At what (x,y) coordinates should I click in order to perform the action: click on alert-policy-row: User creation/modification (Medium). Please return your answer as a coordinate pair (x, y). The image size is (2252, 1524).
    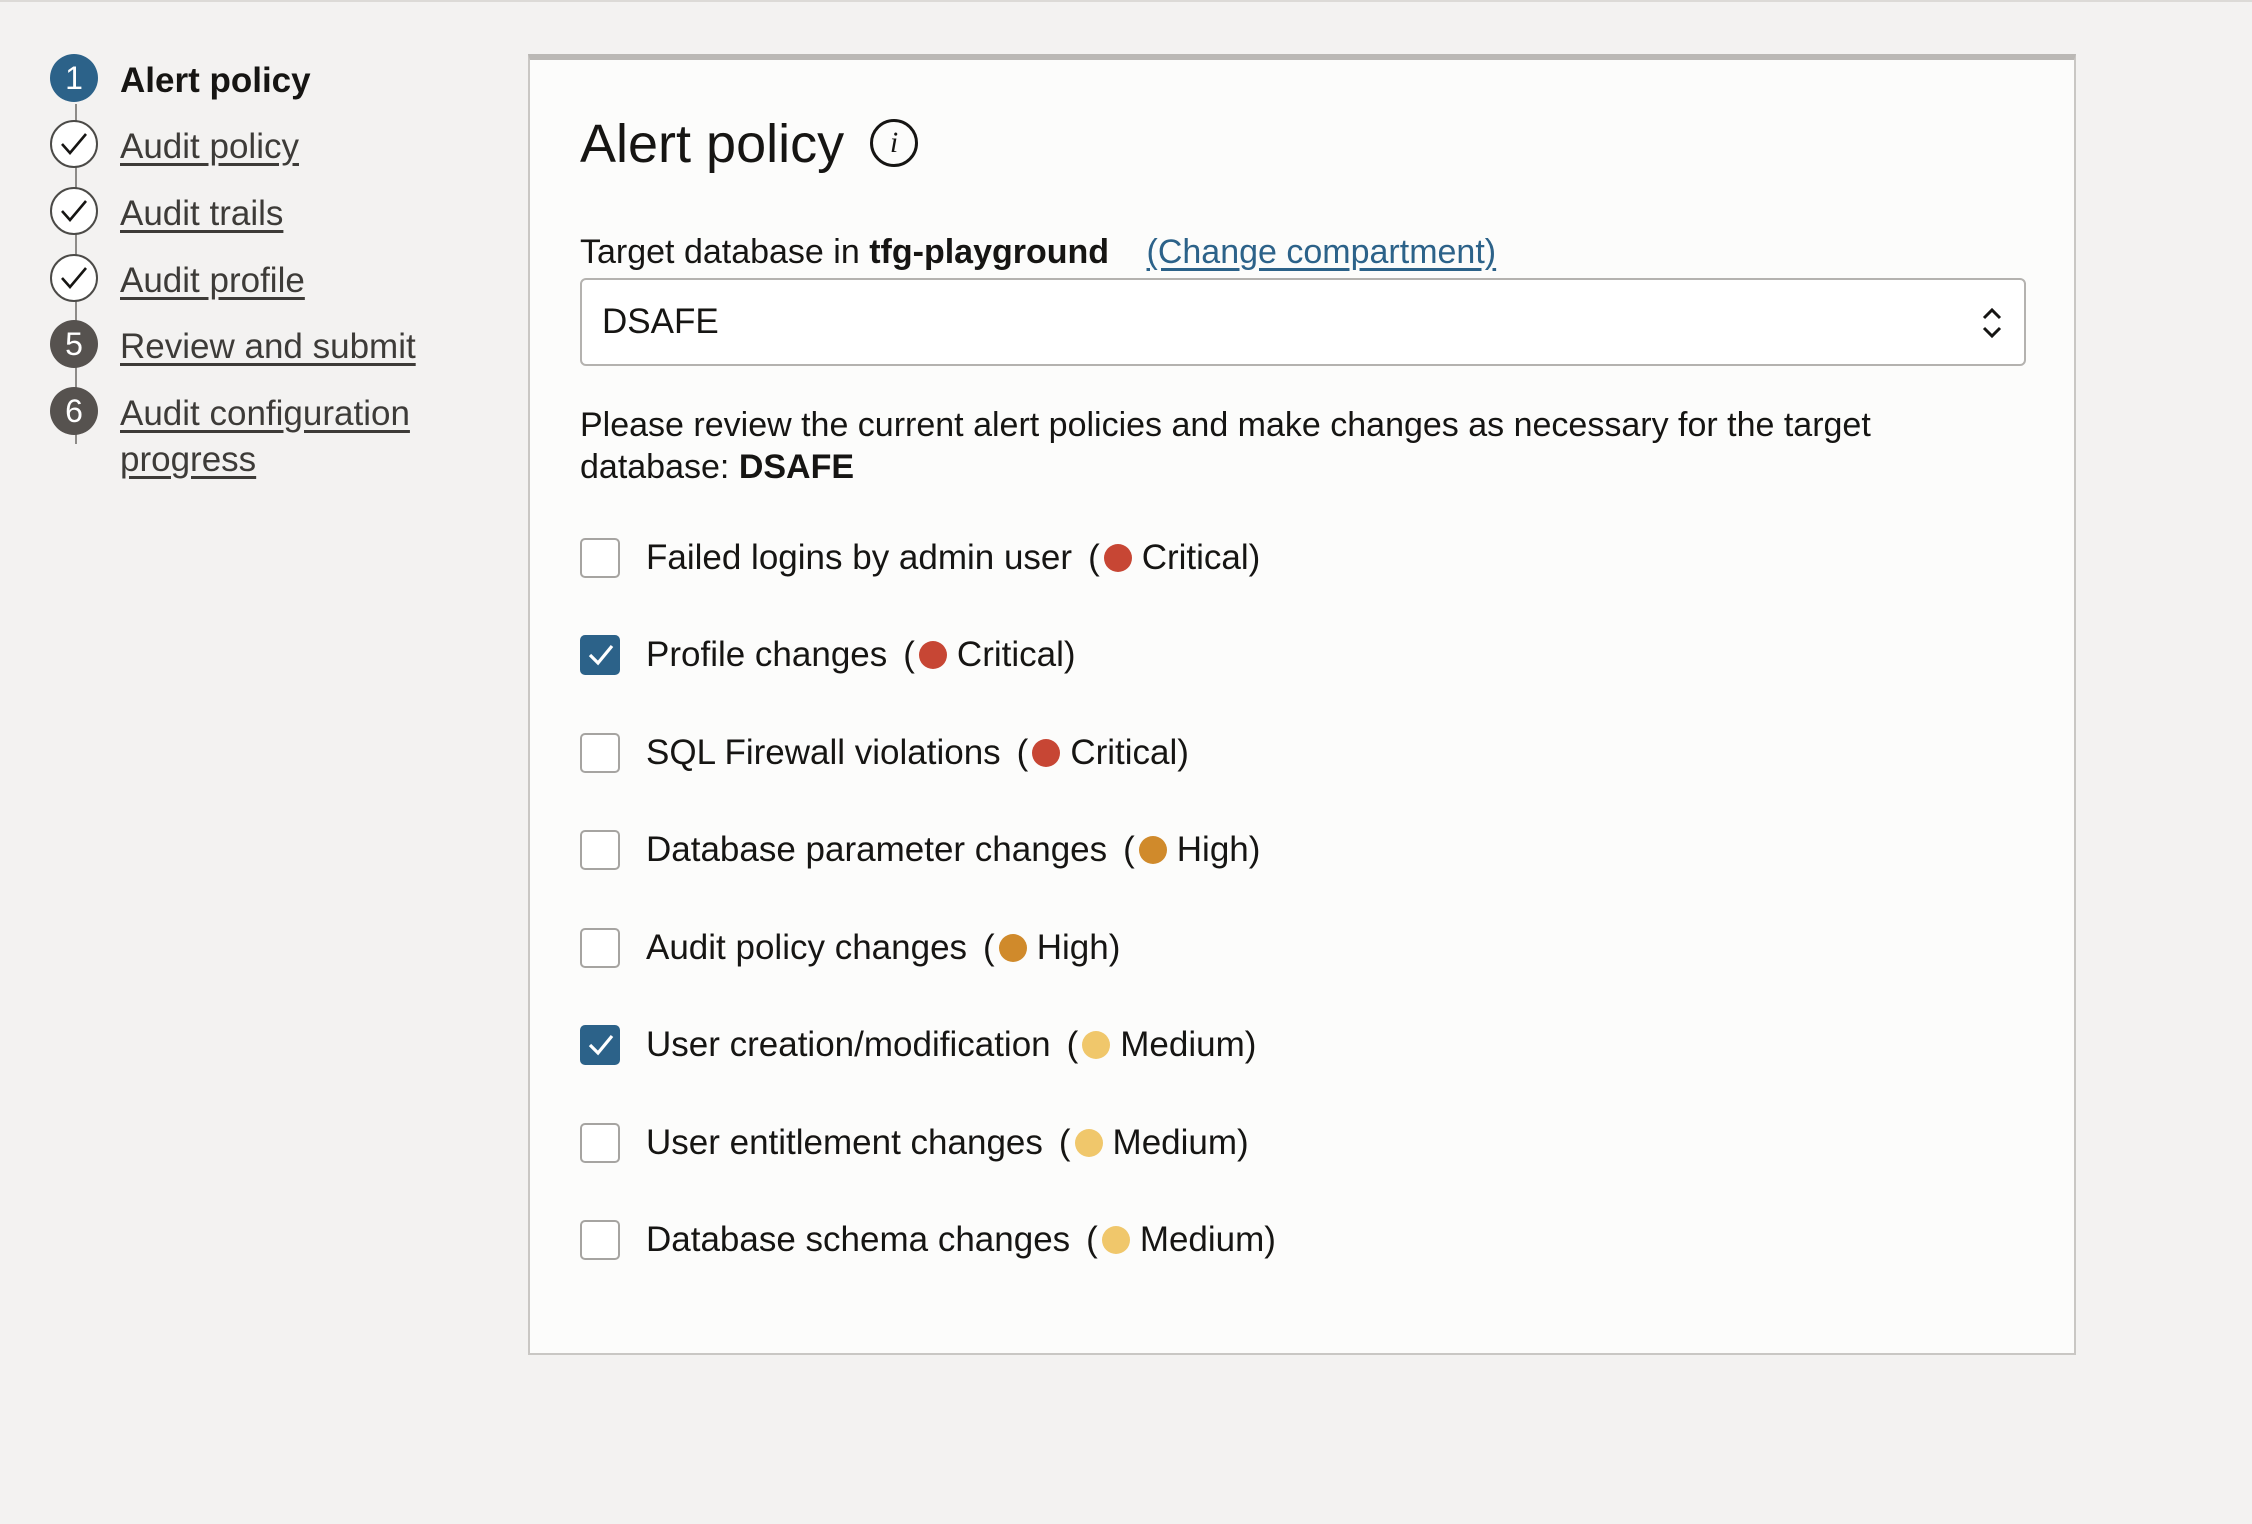
    Looking at the image, I should click on (1280, 1047).